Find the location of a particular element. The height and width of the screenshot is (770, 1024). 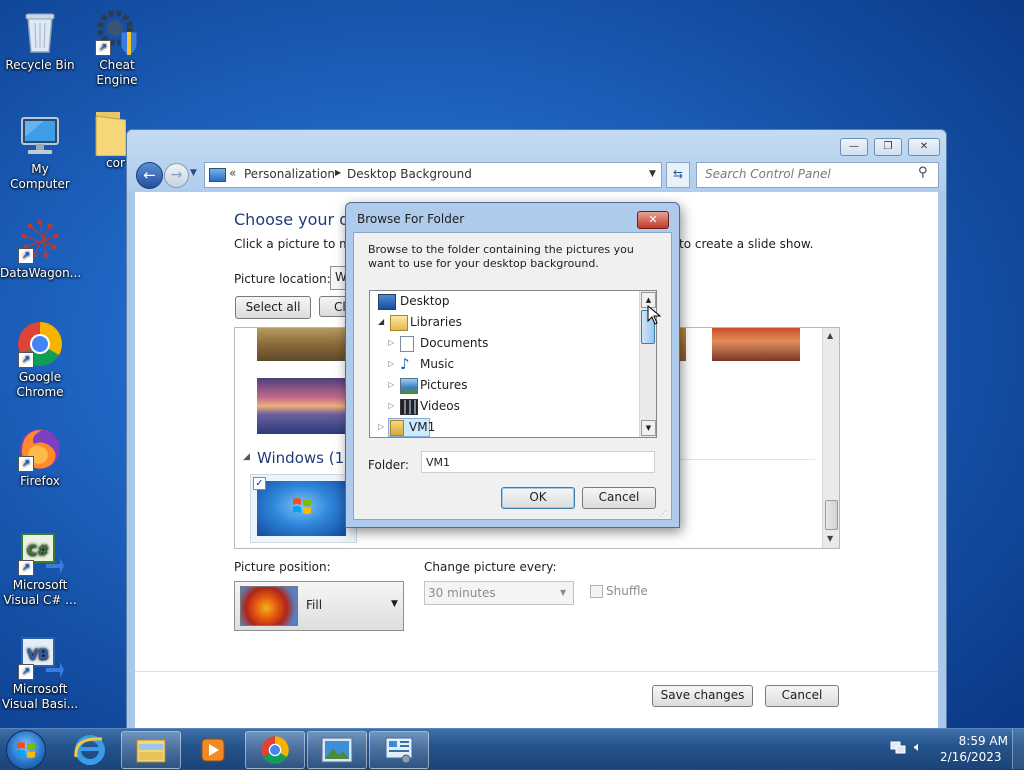

folder-label: cor is located at coordinates (115, 163).